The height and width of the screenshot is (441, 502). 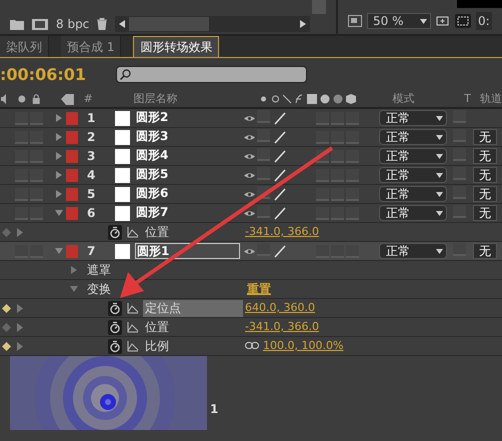 I want to click on link-icon, so click(x=252, y=346).